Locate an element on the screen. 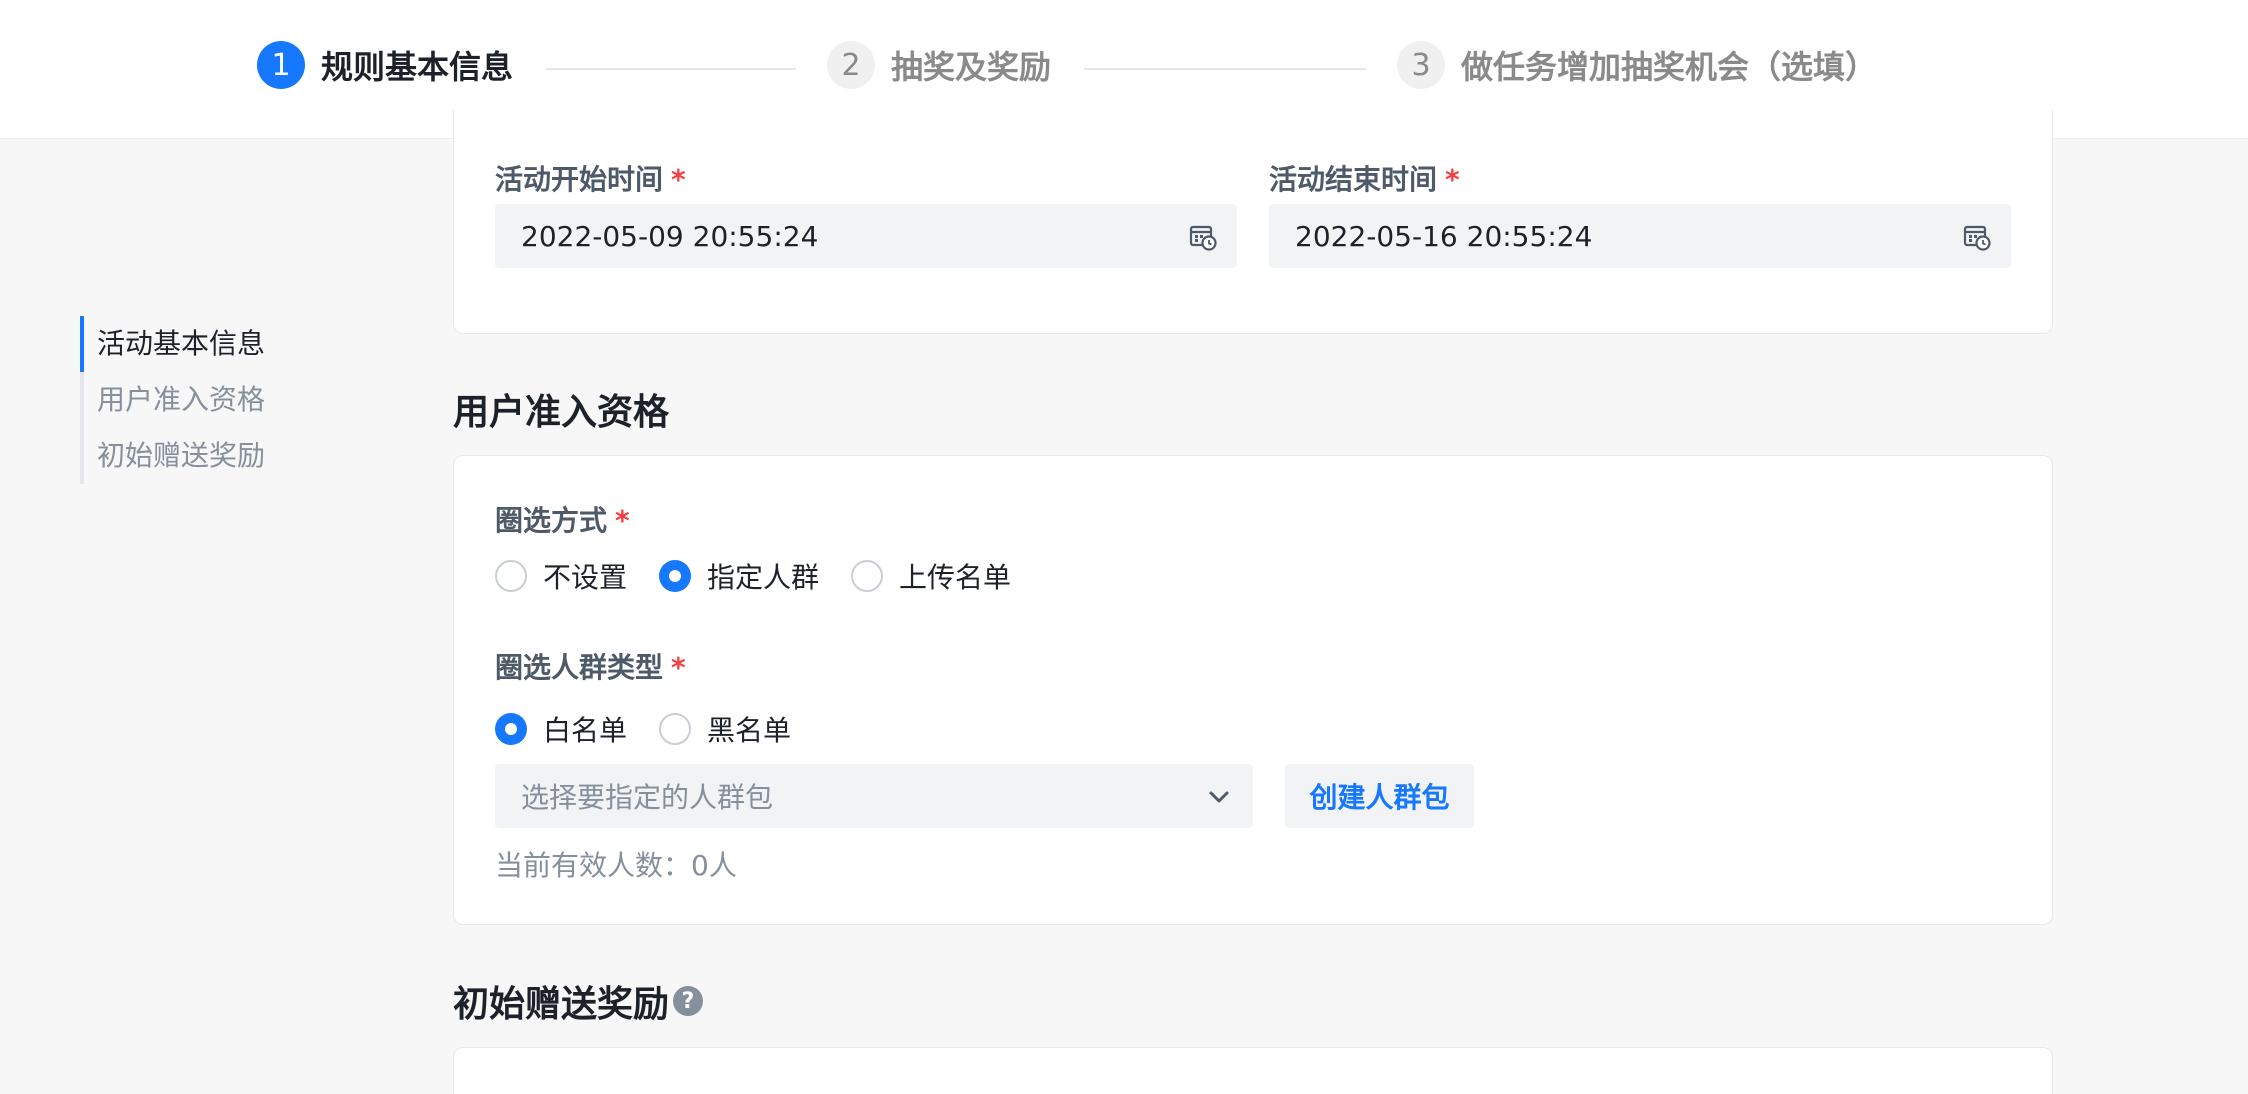  step-2-label: 抽奖及奖励 is located at coordinates (971, 67).